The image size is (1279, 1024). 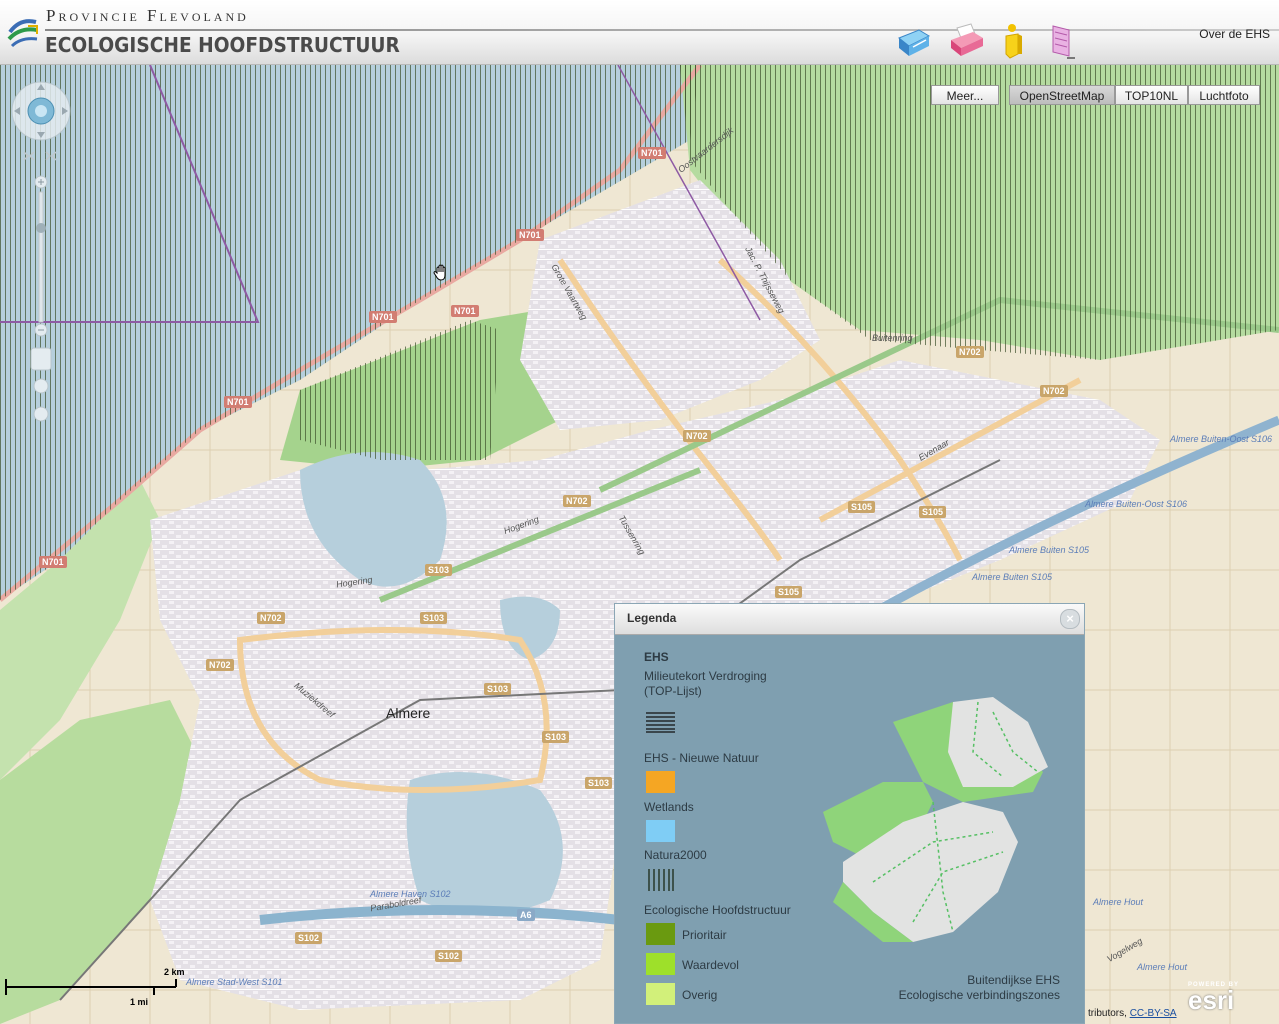 What do you see at coordinates (704, 935) in the screenshot?
I see `legend-prioritair-label: Prioritair` at bounding box center [704, 935].